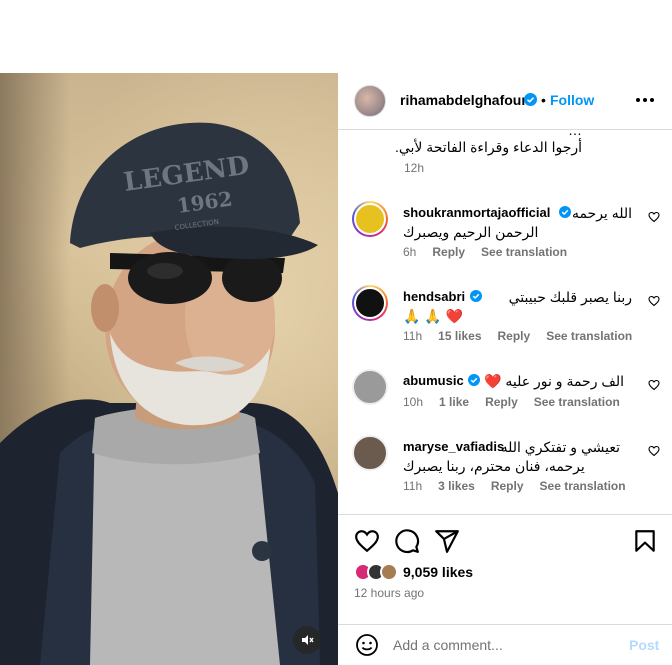 This screenshot has width=672, height=665. What do you see at coordinates (463, 100) in the screenshot?
I see `author-username: rihamabdelghafour` at bounding box center [463, 100].